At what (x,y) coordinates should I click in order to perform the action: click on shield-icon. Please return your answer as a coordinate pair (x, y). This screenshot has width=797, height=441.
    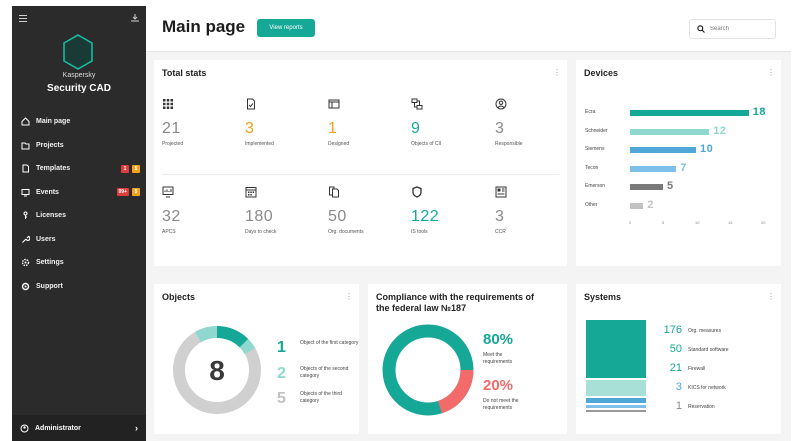
    Looking at the image, I should click on (417, 192).